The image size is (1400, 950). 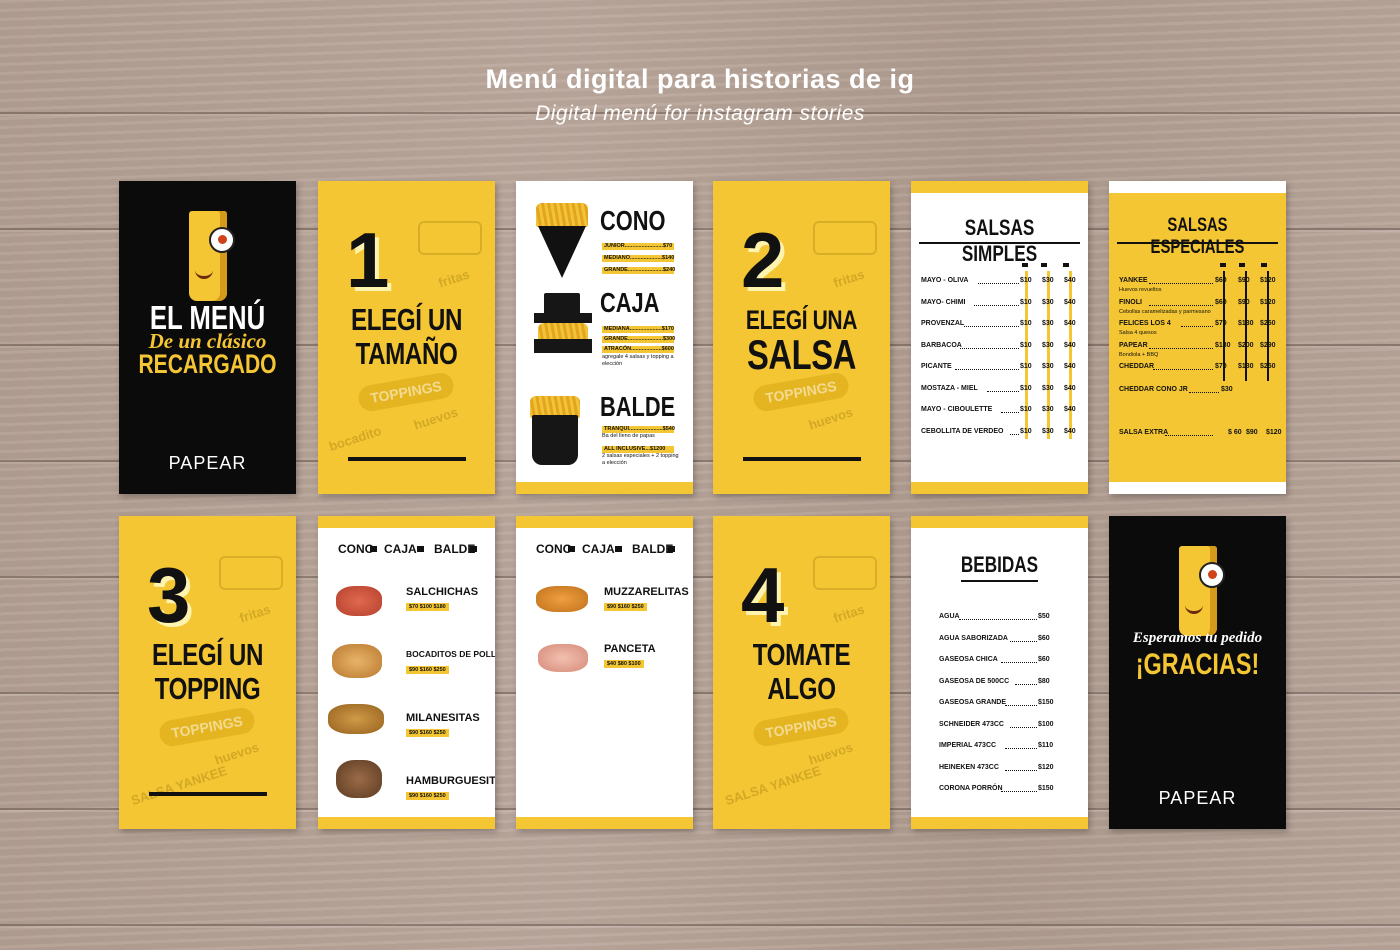 What do you see at coordinates (700, 79) in the screenshot?
I see `header-title: Menú digital para historias de ig` at bounding box center [700, 79].